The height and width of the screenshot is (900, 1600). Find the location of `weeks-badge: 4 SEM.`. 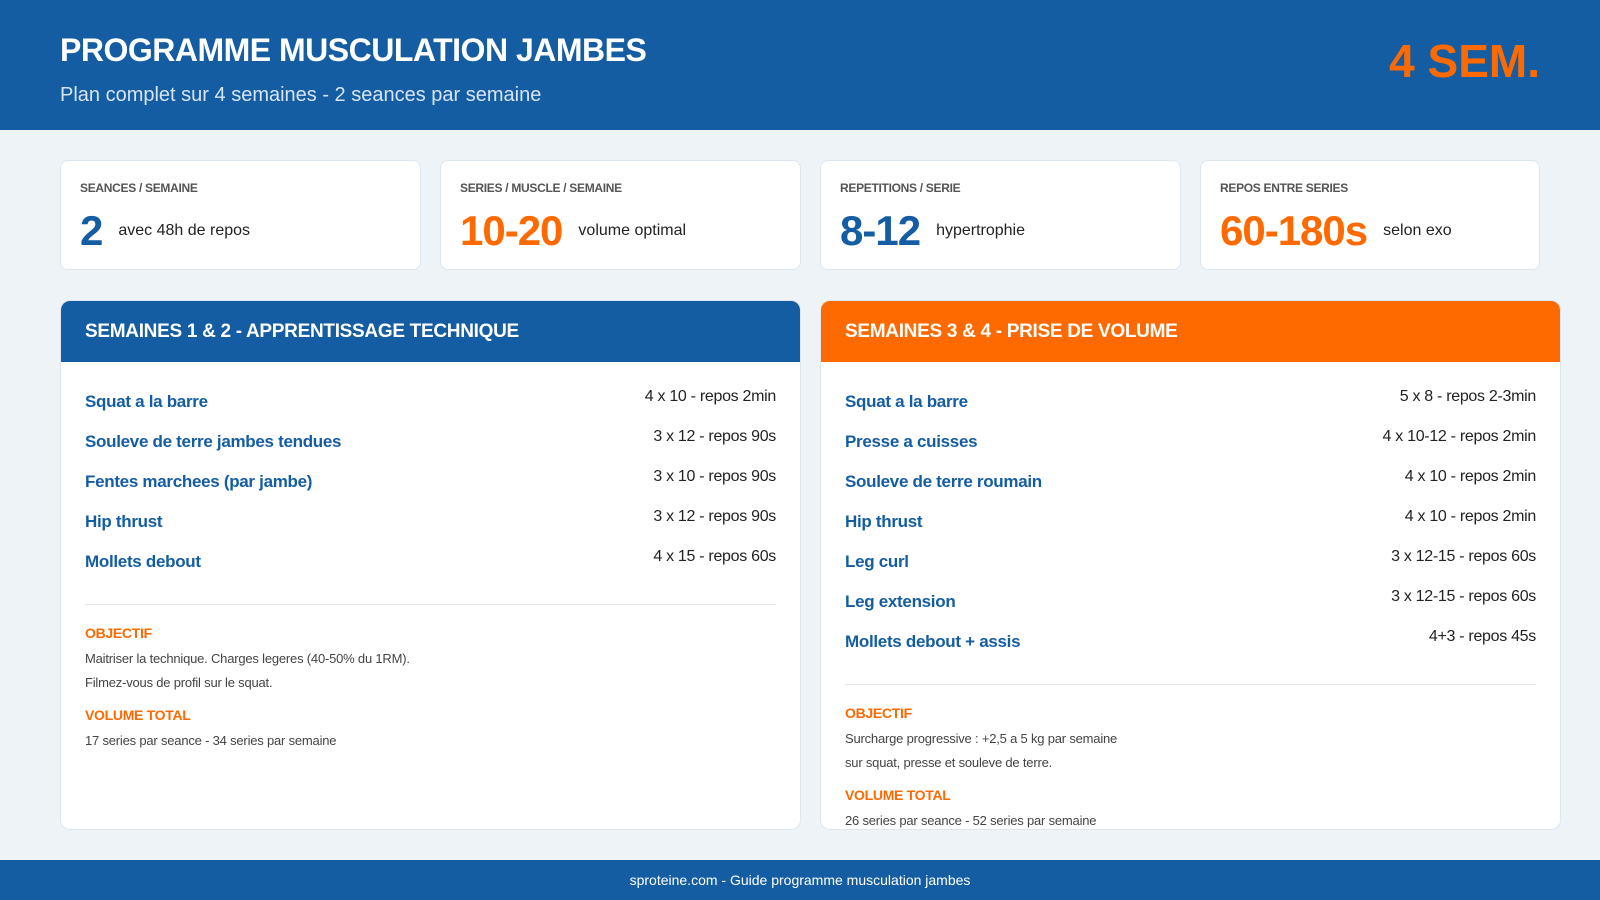

weeks-badge: 4 SEM. is located at coordinates (1464, 61).